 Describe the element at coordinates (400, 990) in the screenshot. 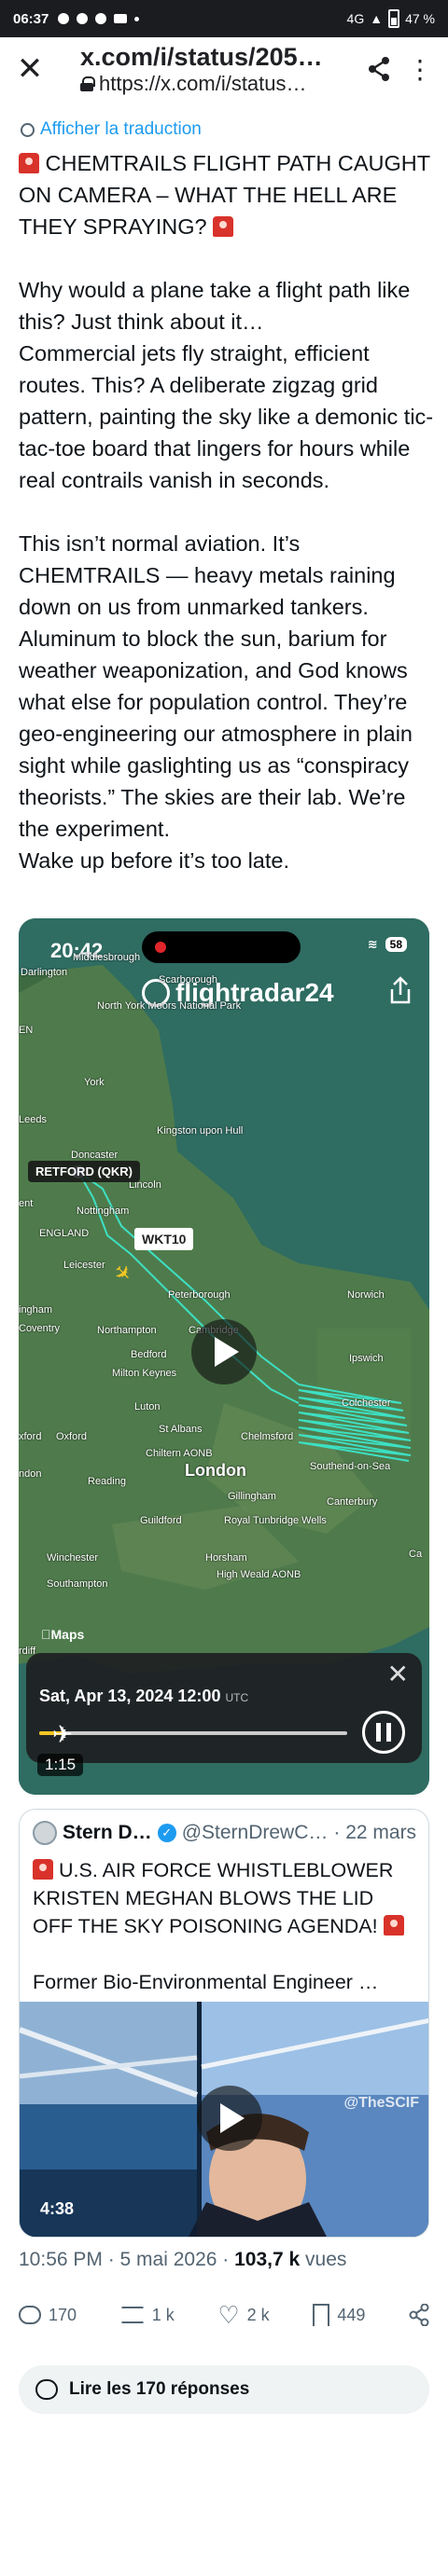

I see `export-icon` at that location.